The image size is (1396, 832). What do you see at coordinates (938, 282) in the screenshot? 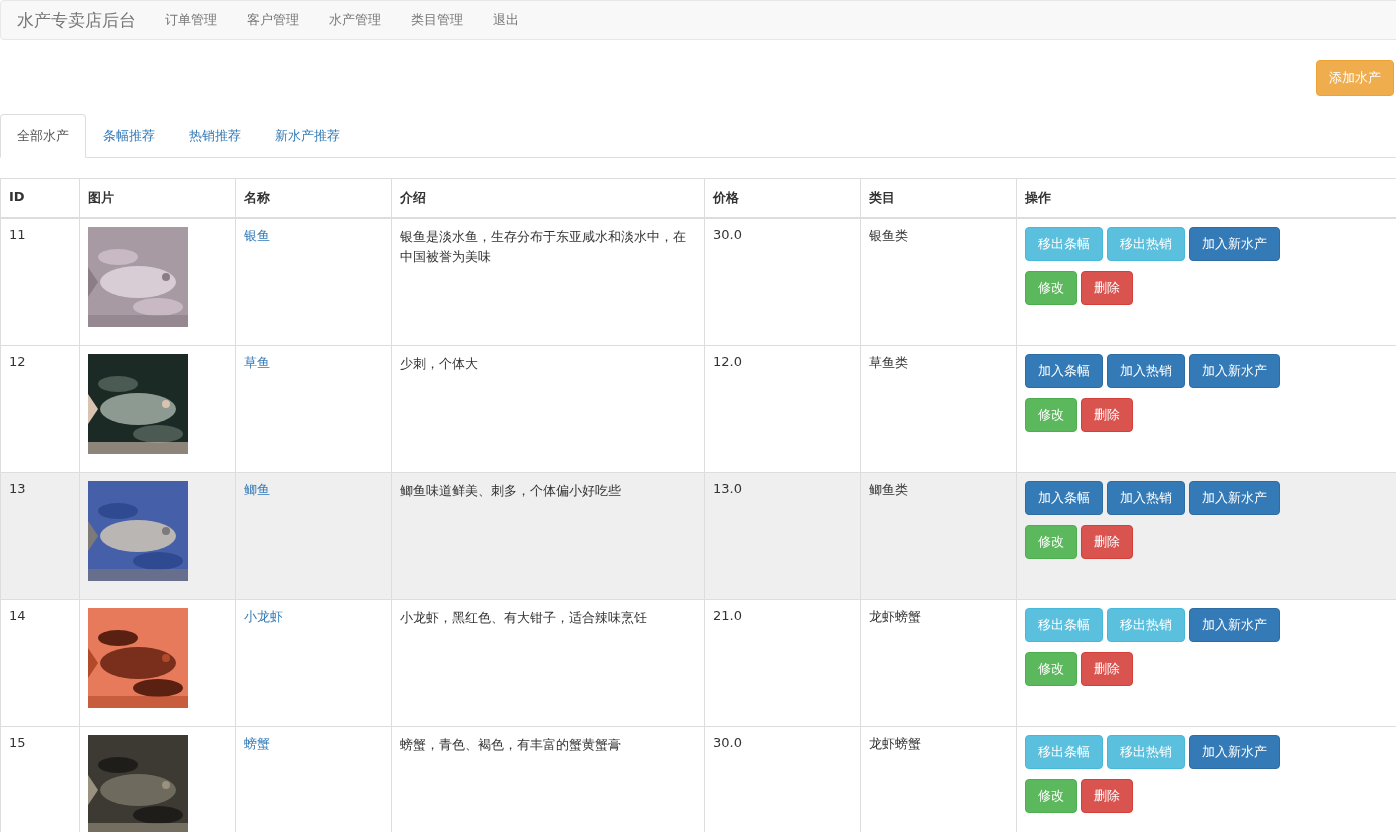
I see `table-cell: 银鱼类` at bounding box center [938, 282].